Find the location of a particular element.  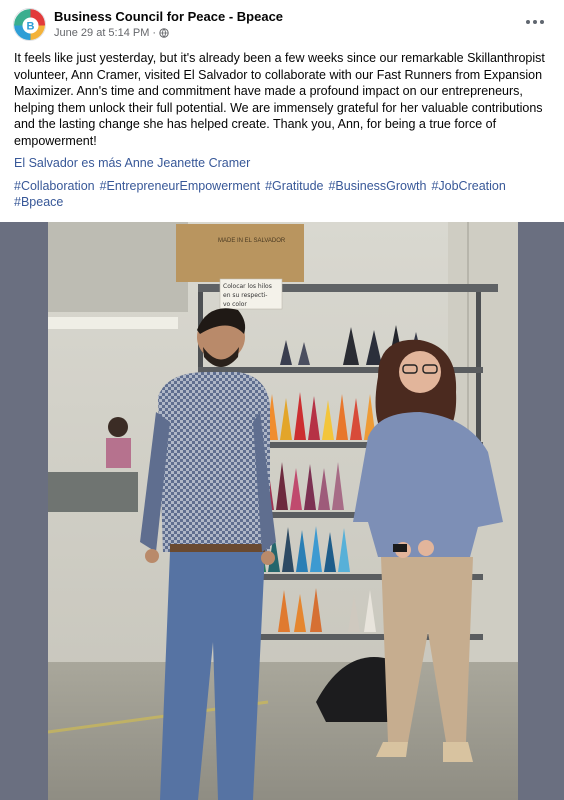

hashtag-link: #BusinessGrowth is located at coordinates (377, 186).